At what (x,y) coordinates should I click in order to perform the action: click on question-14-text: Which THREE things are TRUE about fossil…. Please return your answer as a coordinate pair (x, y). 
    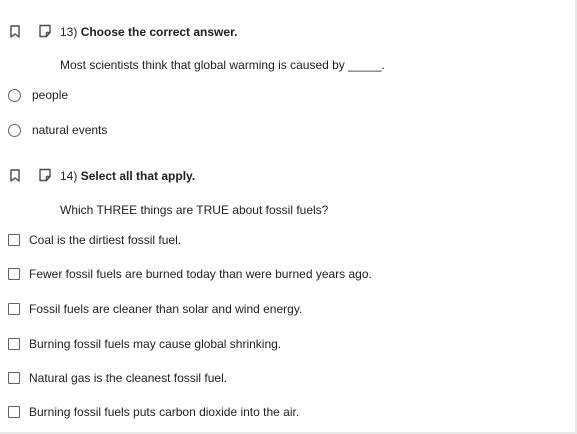
    Looking at the image, I should click on (194, 210).